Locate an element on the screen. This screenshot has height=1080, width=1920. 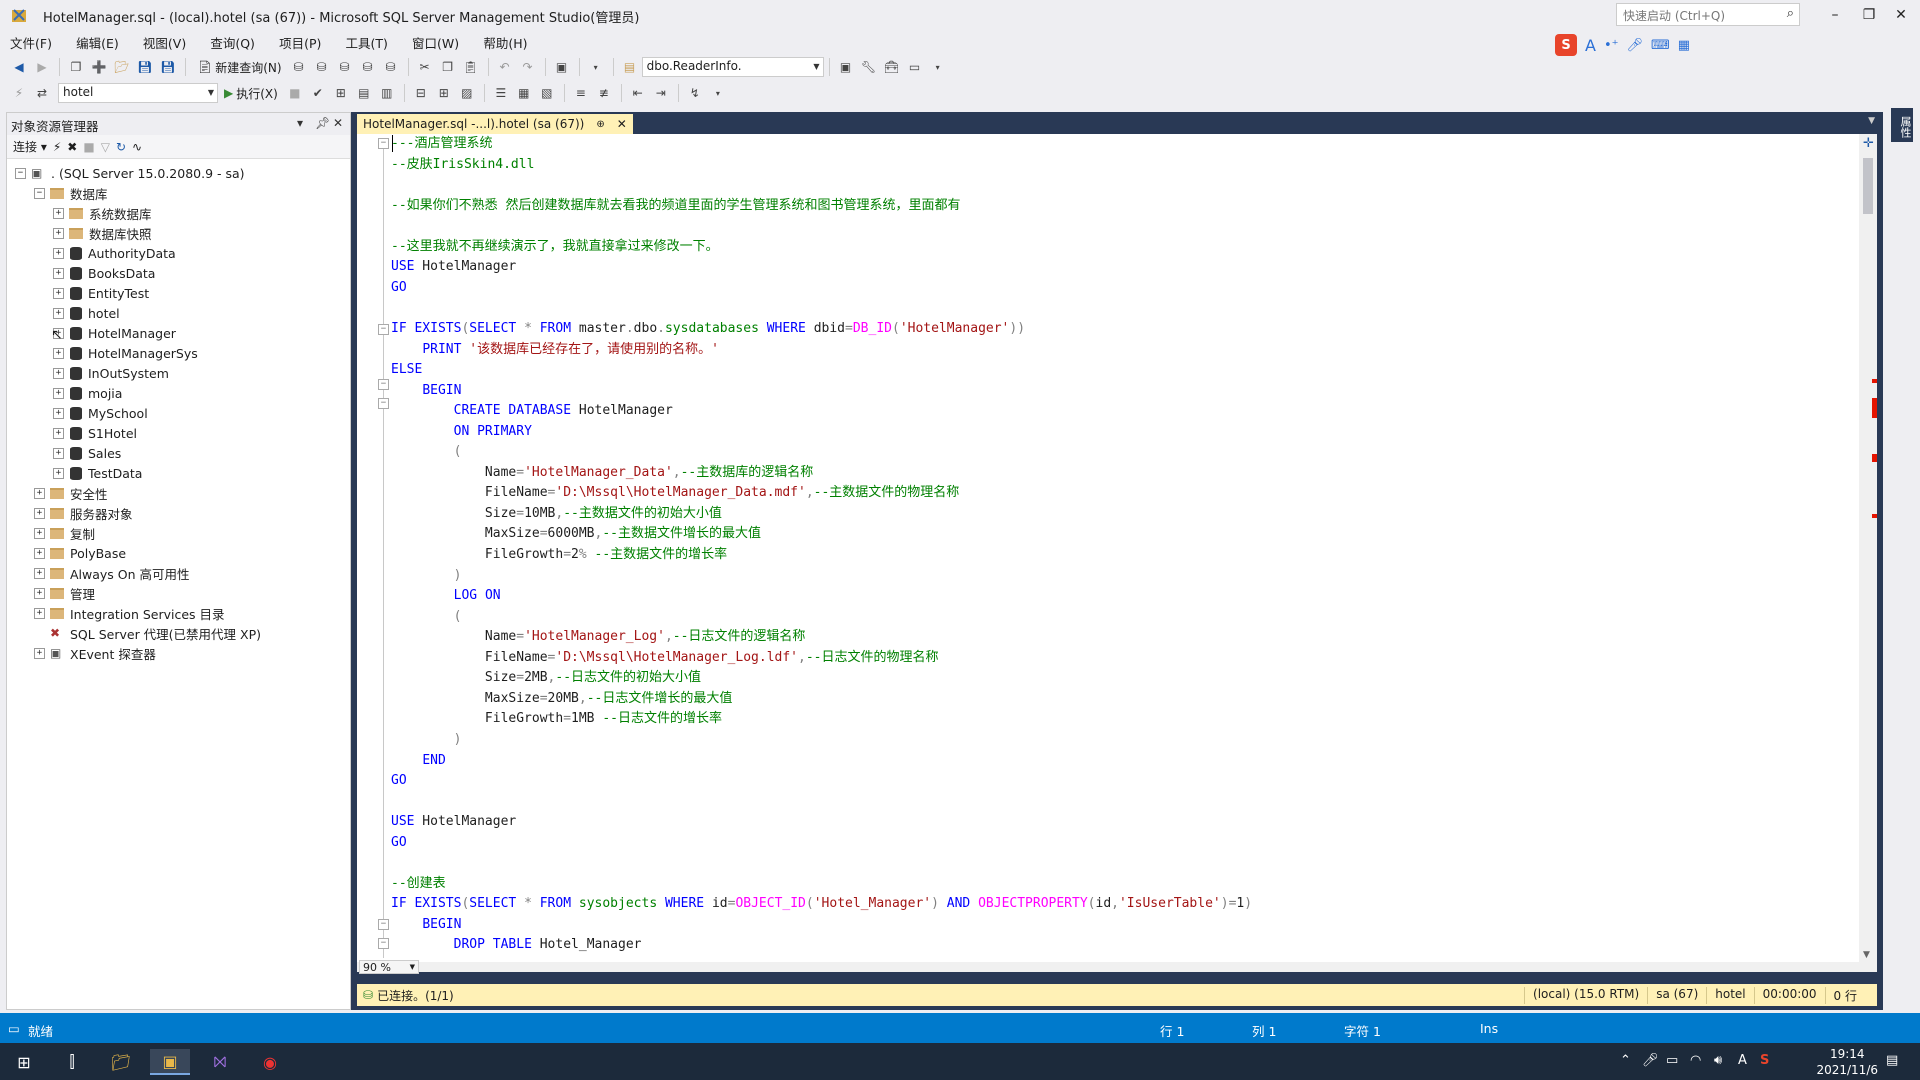
disconnect-icon: ✖ is located at coordinates (72, 147).